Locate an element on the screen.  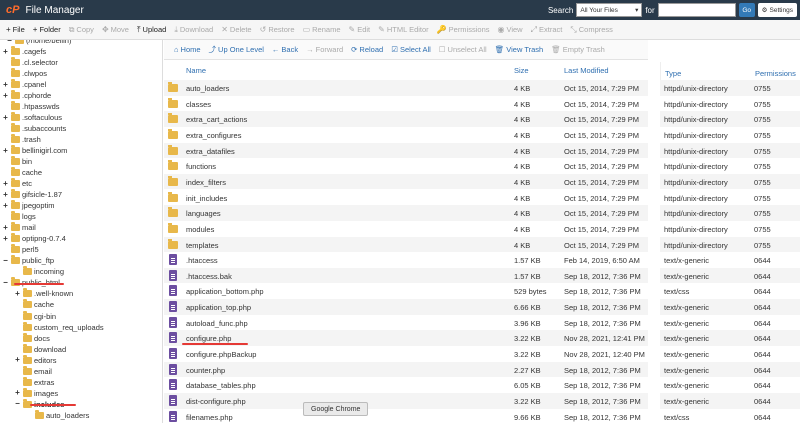
tree-item: bin is located at coordinates (17, 161).